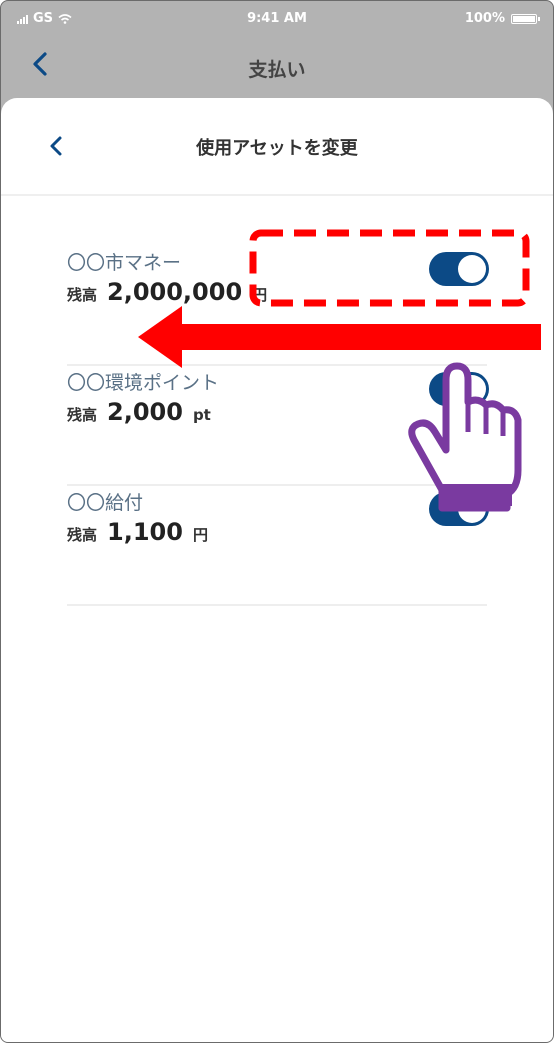 This screenshot has width=554, height=1043. What do you see at coordinates (278, 547) in the screenshot?
I see `asset-item-benefit: 〇〇給付 残高 1,100 円` at bounding box center [278, 547].